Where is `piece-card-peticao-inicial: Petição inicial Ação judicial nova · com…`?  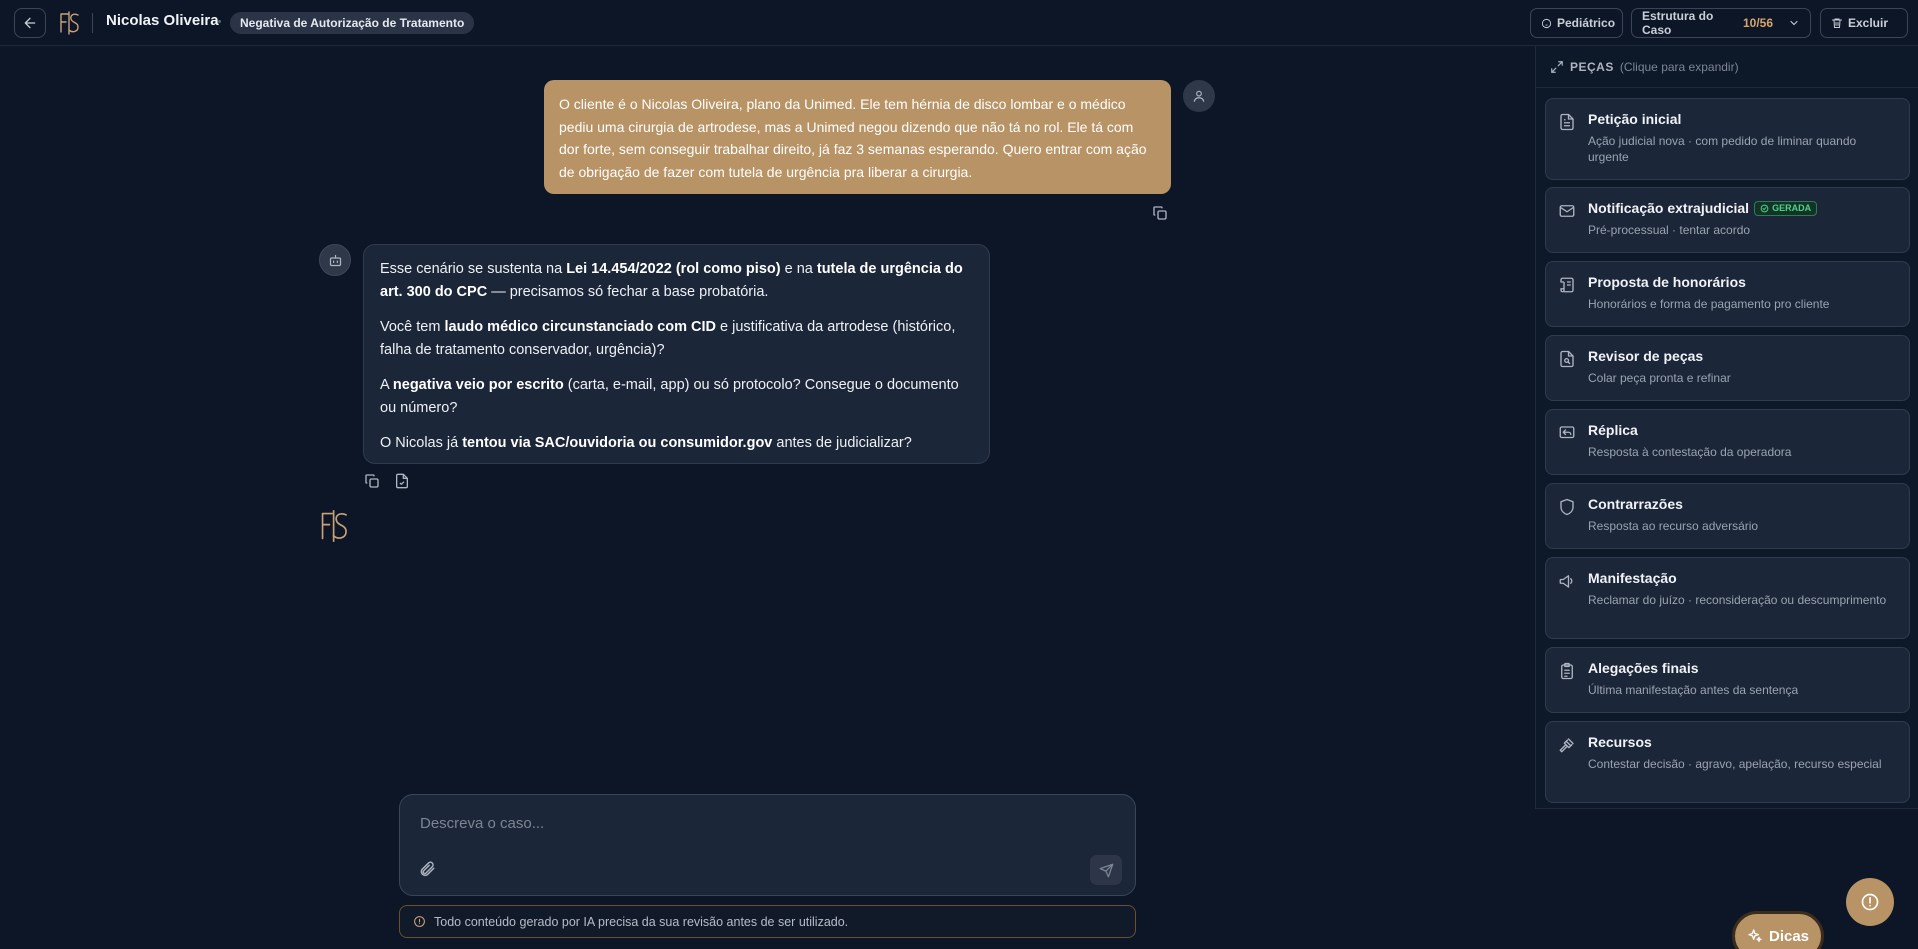 piece-card-peticao-inicial: Petição inicial Ação judicial nova · com… is located at coordinates (1727, 139).